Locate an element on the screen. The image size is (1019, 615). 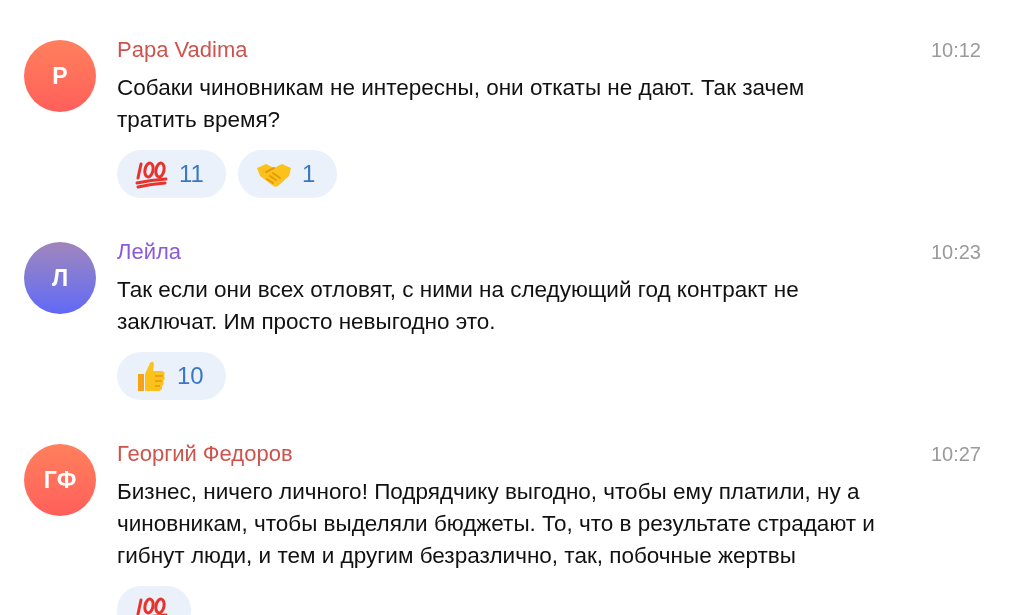
message-time: 10:23 is located at coordinates (955, 252).